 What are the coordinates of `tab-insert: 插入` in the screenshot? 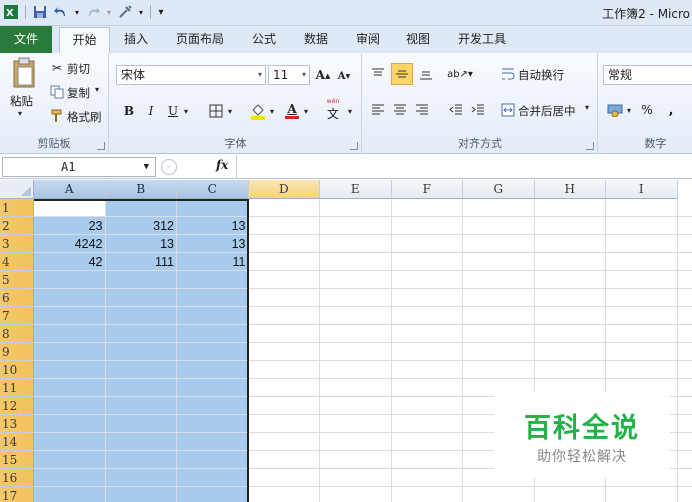 It's located at (136, 40).